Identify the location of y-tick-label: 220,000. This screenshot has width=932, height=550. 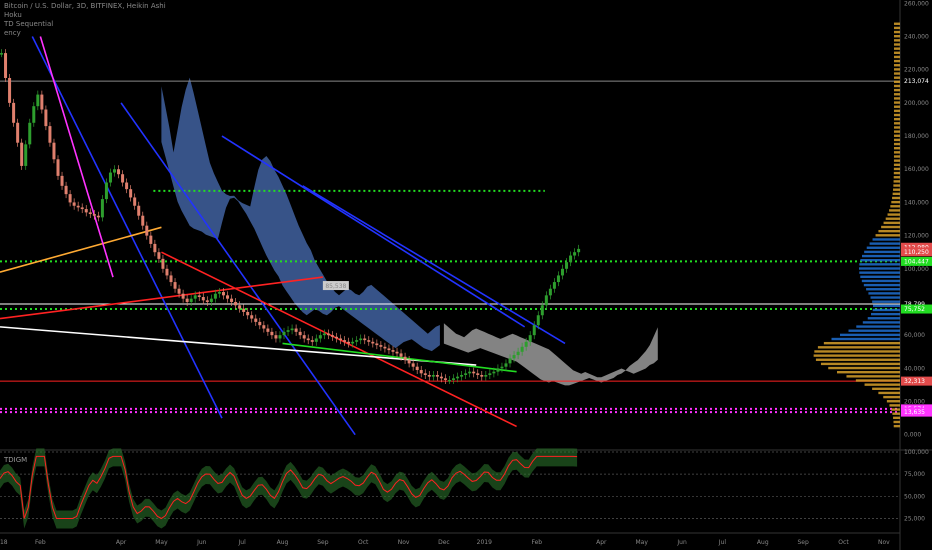
(916, 70).